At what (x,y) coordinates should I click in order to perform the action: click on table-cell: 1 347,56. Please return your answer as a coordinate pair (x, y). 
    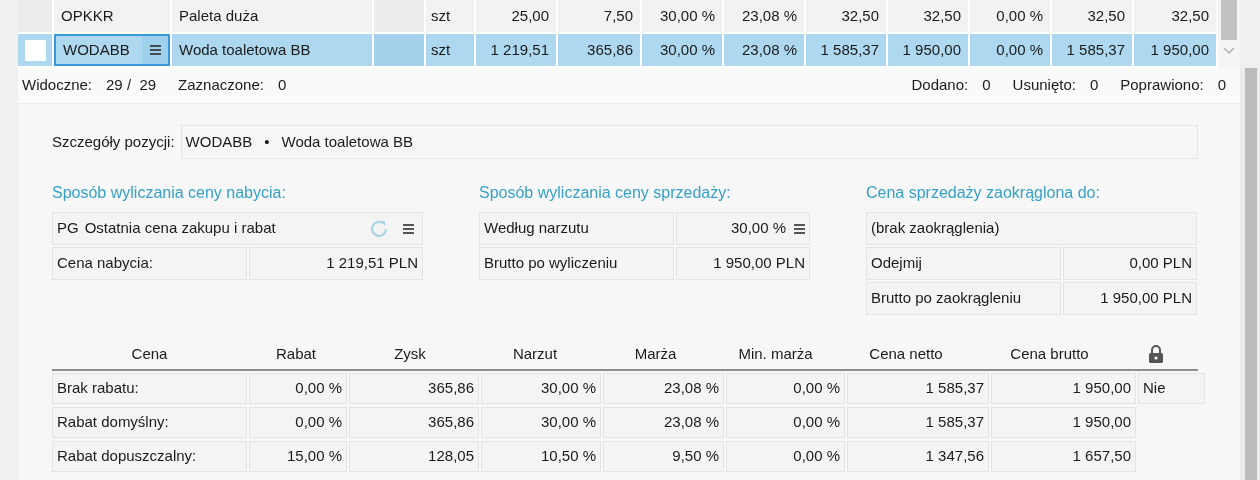
    Looking at the image, I should click on (918, 456).